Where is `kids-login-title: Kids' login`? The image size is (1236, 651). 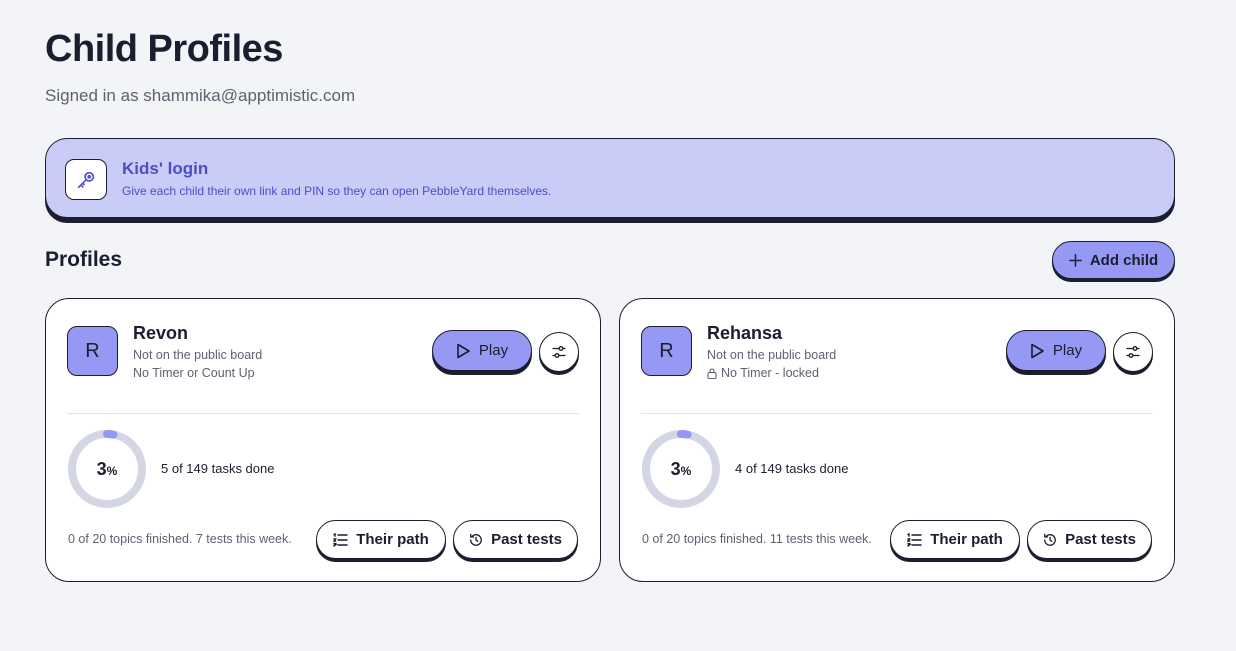 kids-login-title: Kids' login is located at coordinates (165, 168).